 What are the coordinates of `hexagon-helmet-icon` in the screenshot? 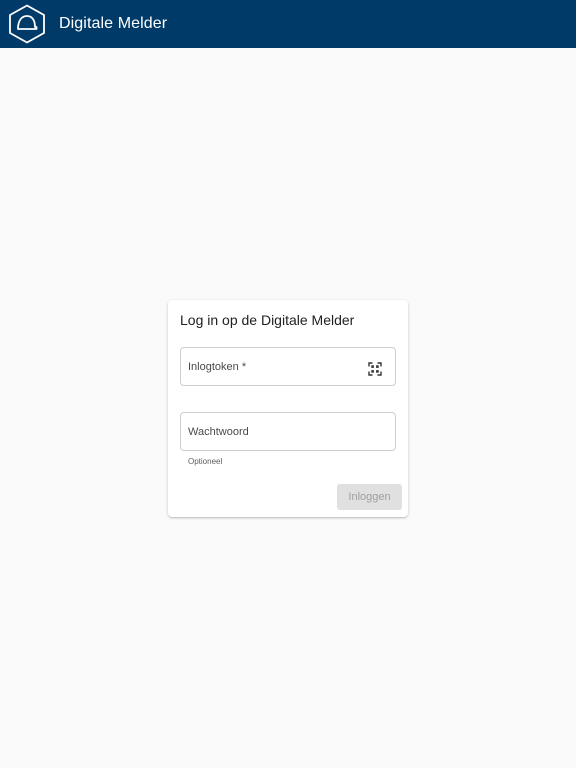 It's located at (27, 24).